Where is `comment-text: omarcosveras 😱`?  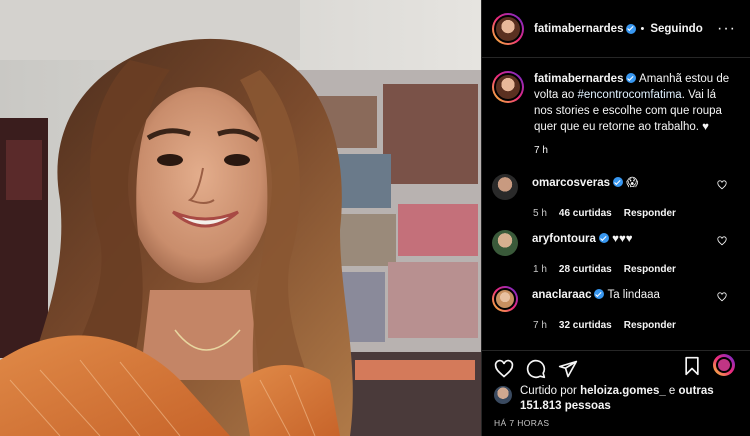
comment-text: omarcosveras 😱 is located at coordinates (585, 187).